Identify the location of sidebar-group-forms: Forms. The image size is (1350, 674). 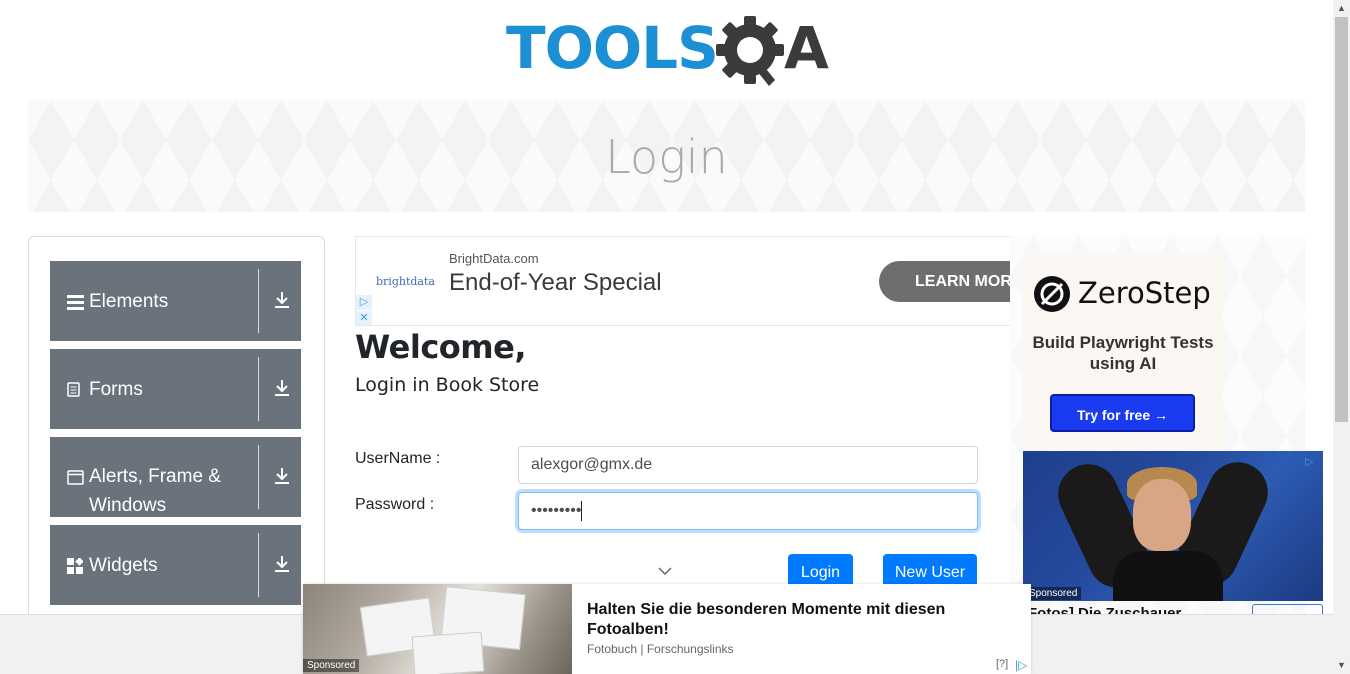
(175, 389).